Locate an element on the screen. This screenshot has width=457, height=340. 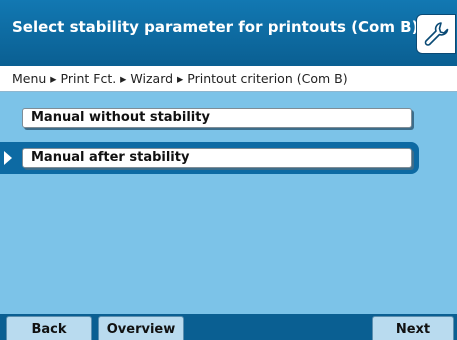
next-button: Next is located at coordinates (413, 328).